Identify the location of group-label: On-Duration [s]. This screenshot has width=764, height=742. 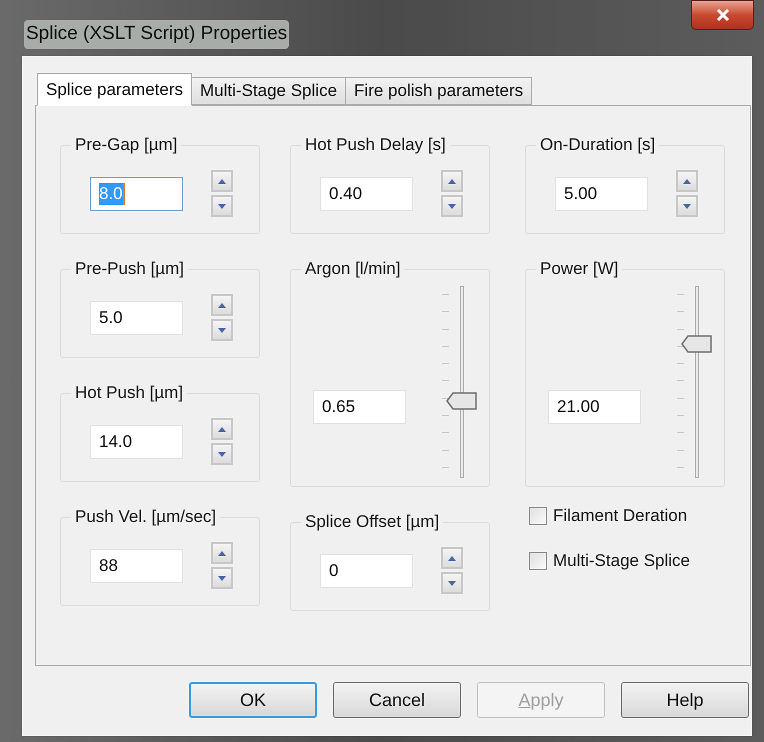
(598, 144).